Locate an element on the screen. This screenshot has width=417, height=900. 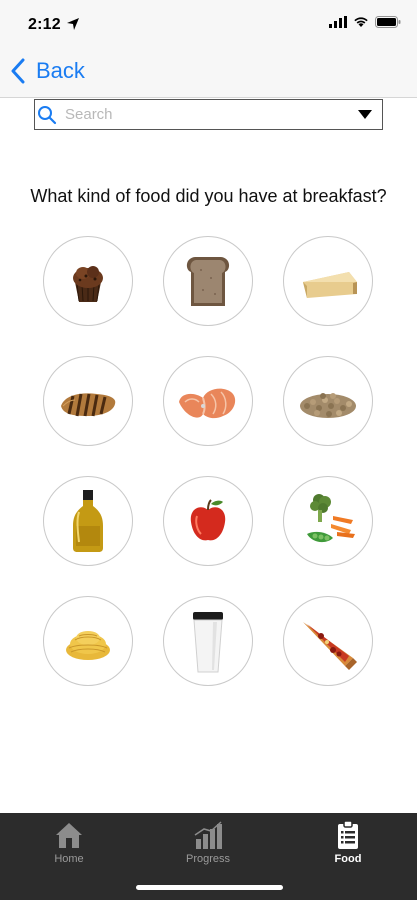
status-indicators is located at coordinates (365, 22).